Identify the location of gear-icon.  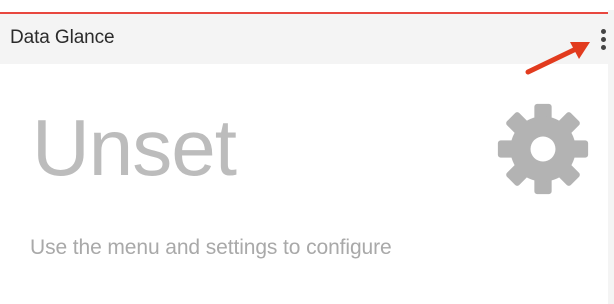
(543, 149).